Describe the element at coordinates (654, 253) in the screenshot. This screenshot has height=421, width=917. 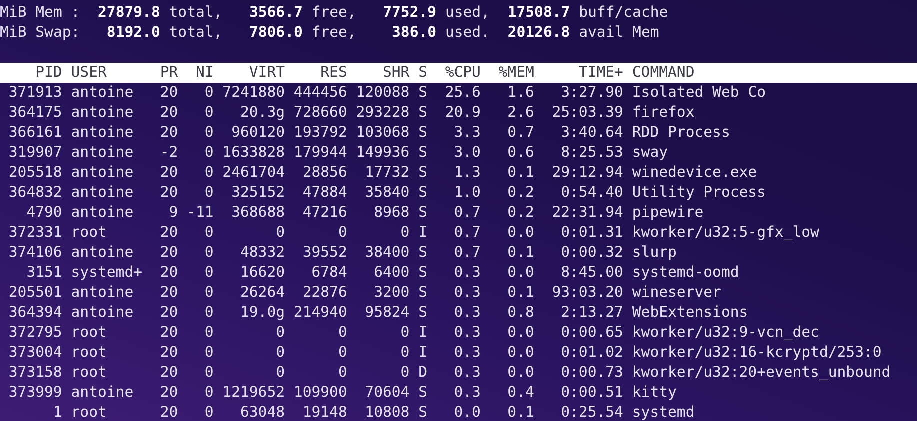
I see `process-command-cell: slurp` at that location.